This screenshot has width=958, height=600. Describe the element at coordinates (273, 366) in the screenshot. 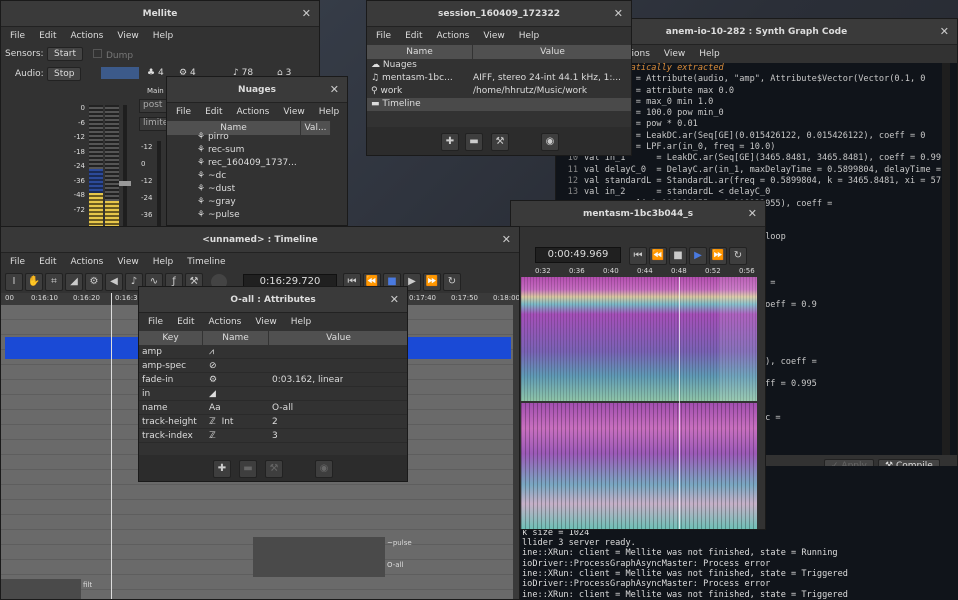

I see `table-row: amp-spec ⊘` at that location.